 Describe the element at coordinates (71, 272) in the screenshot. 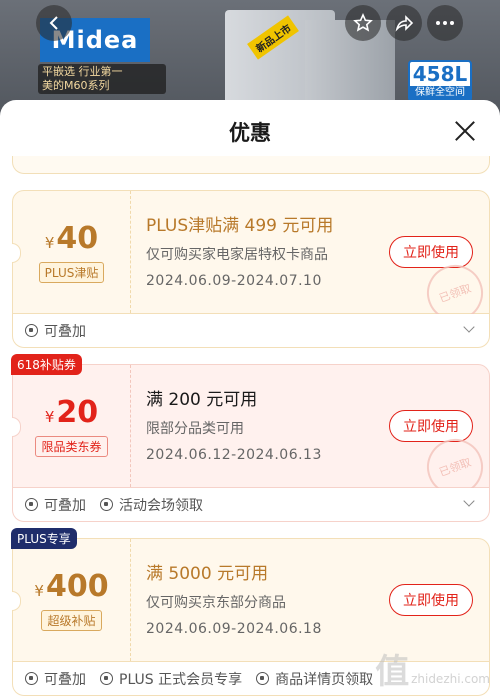

I see `coupon-type-tag: PLUS津贴` at that location.